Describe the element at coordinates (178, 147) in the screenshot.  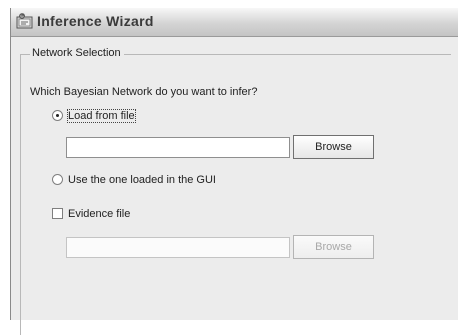
I see `network-file-path-input` at that location.